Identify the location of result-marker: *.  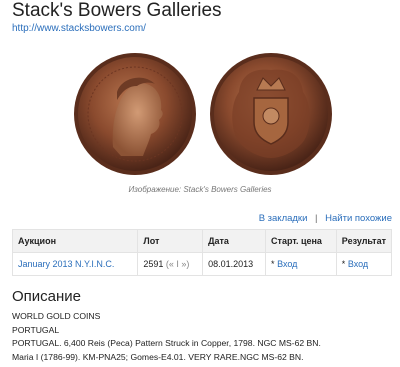
(343, 264).